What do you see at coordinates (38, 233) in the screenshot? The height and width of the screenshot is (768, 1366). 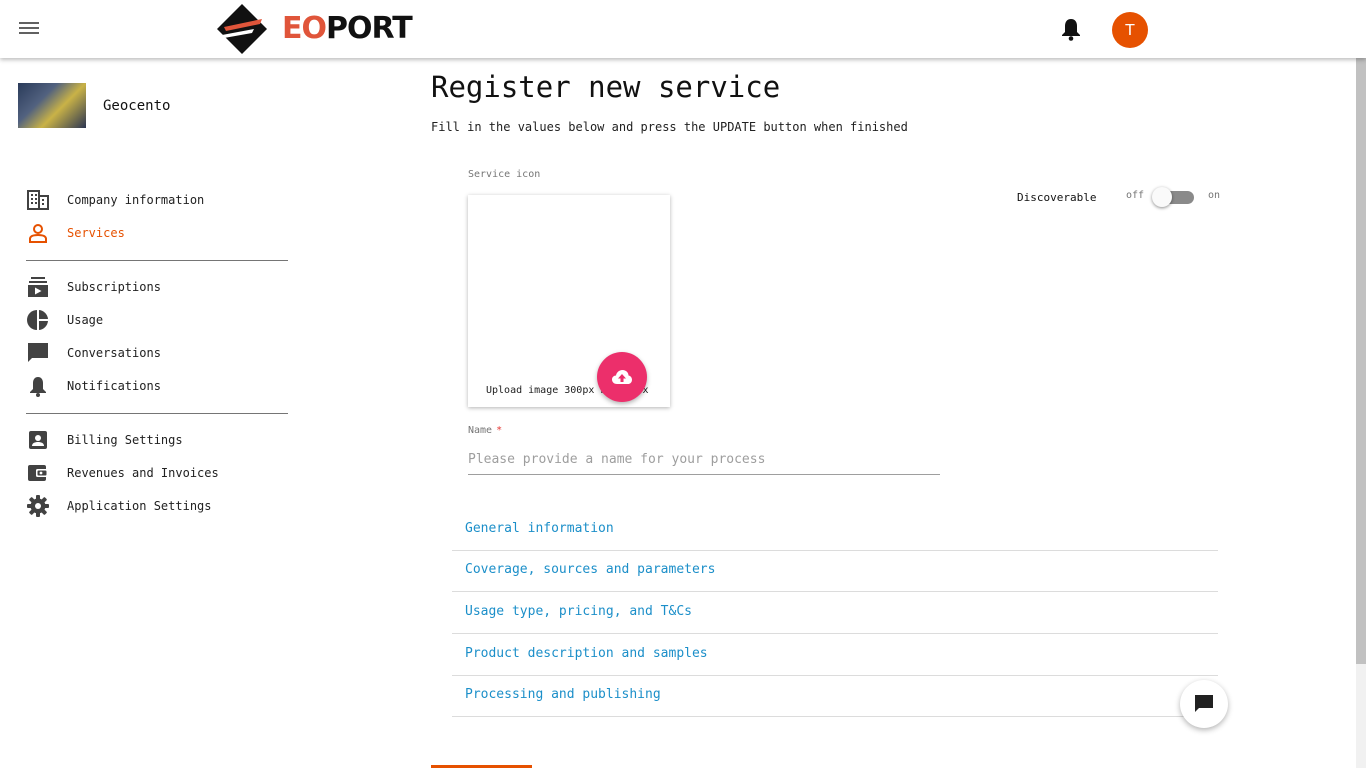 I see `person-icon` at bounding box center [38, 233].